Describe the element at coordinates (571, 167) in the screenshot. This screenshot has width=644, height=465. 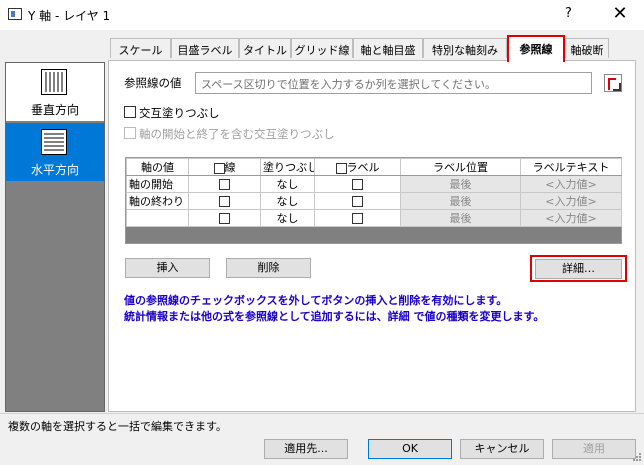
I see `col-label-text: ラベルテキスト` at that location.